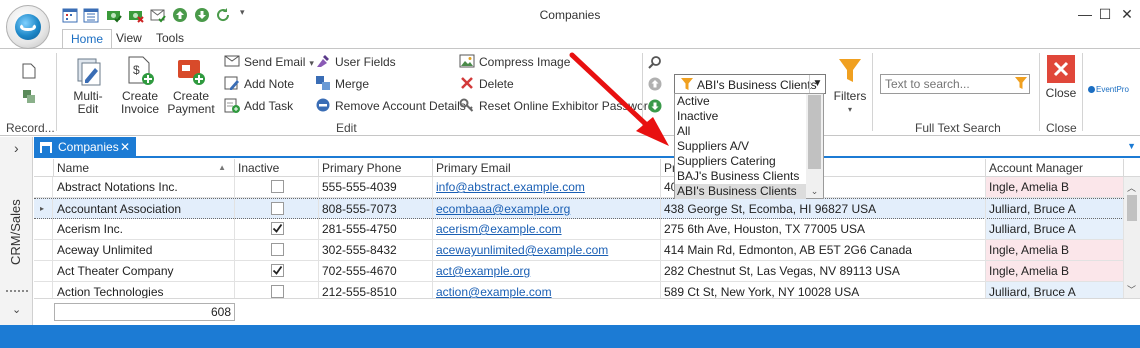  What do you see at coordinates (547, 250) in the screenshot?
I see `cell-email: acewayunlimited@example.com` at bounding box center [547, 250].